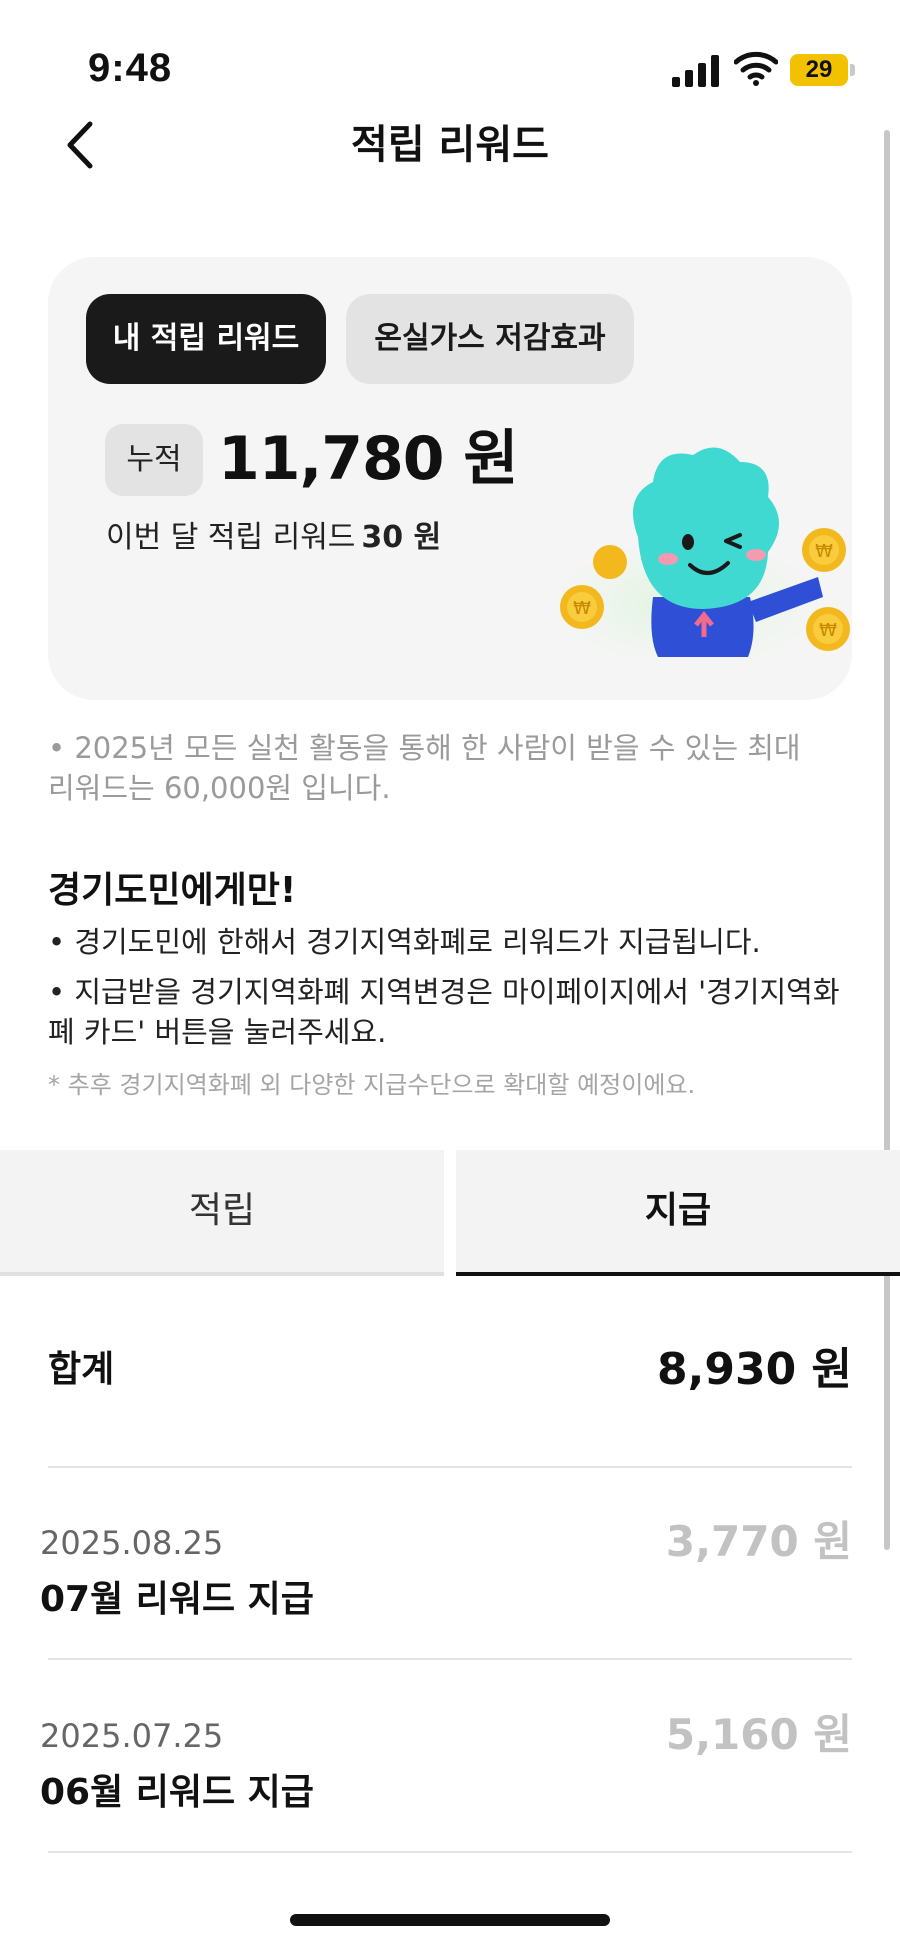 Image resolution: width=900 pixels, height=1949 pixels. I want to click on nav-bar: 적립 리워드, so click(450, 145).